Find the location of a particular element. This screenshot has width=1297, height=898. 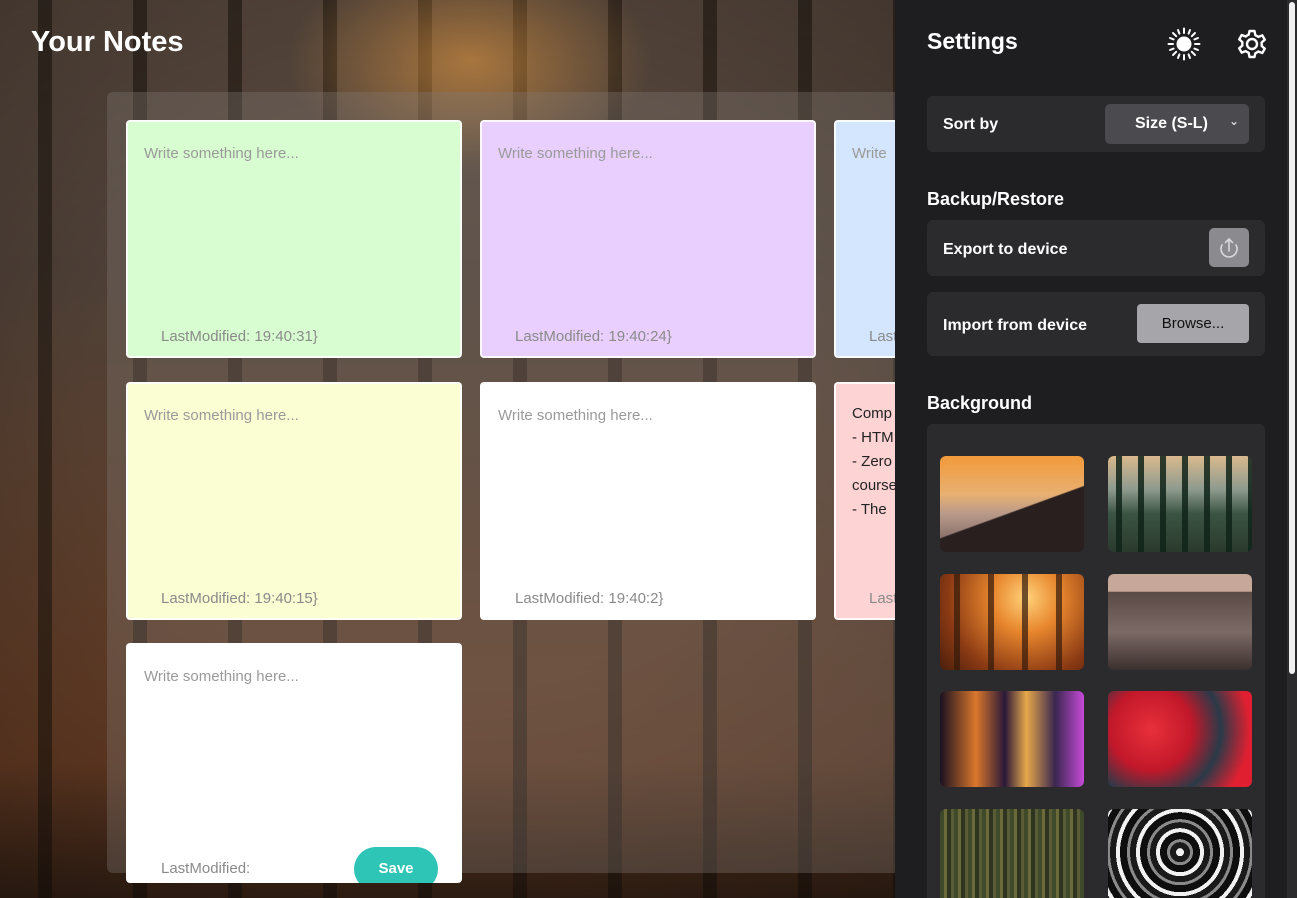

note-last-modified: LastModified: 19:40:24} is located at coordinates (593, 336).